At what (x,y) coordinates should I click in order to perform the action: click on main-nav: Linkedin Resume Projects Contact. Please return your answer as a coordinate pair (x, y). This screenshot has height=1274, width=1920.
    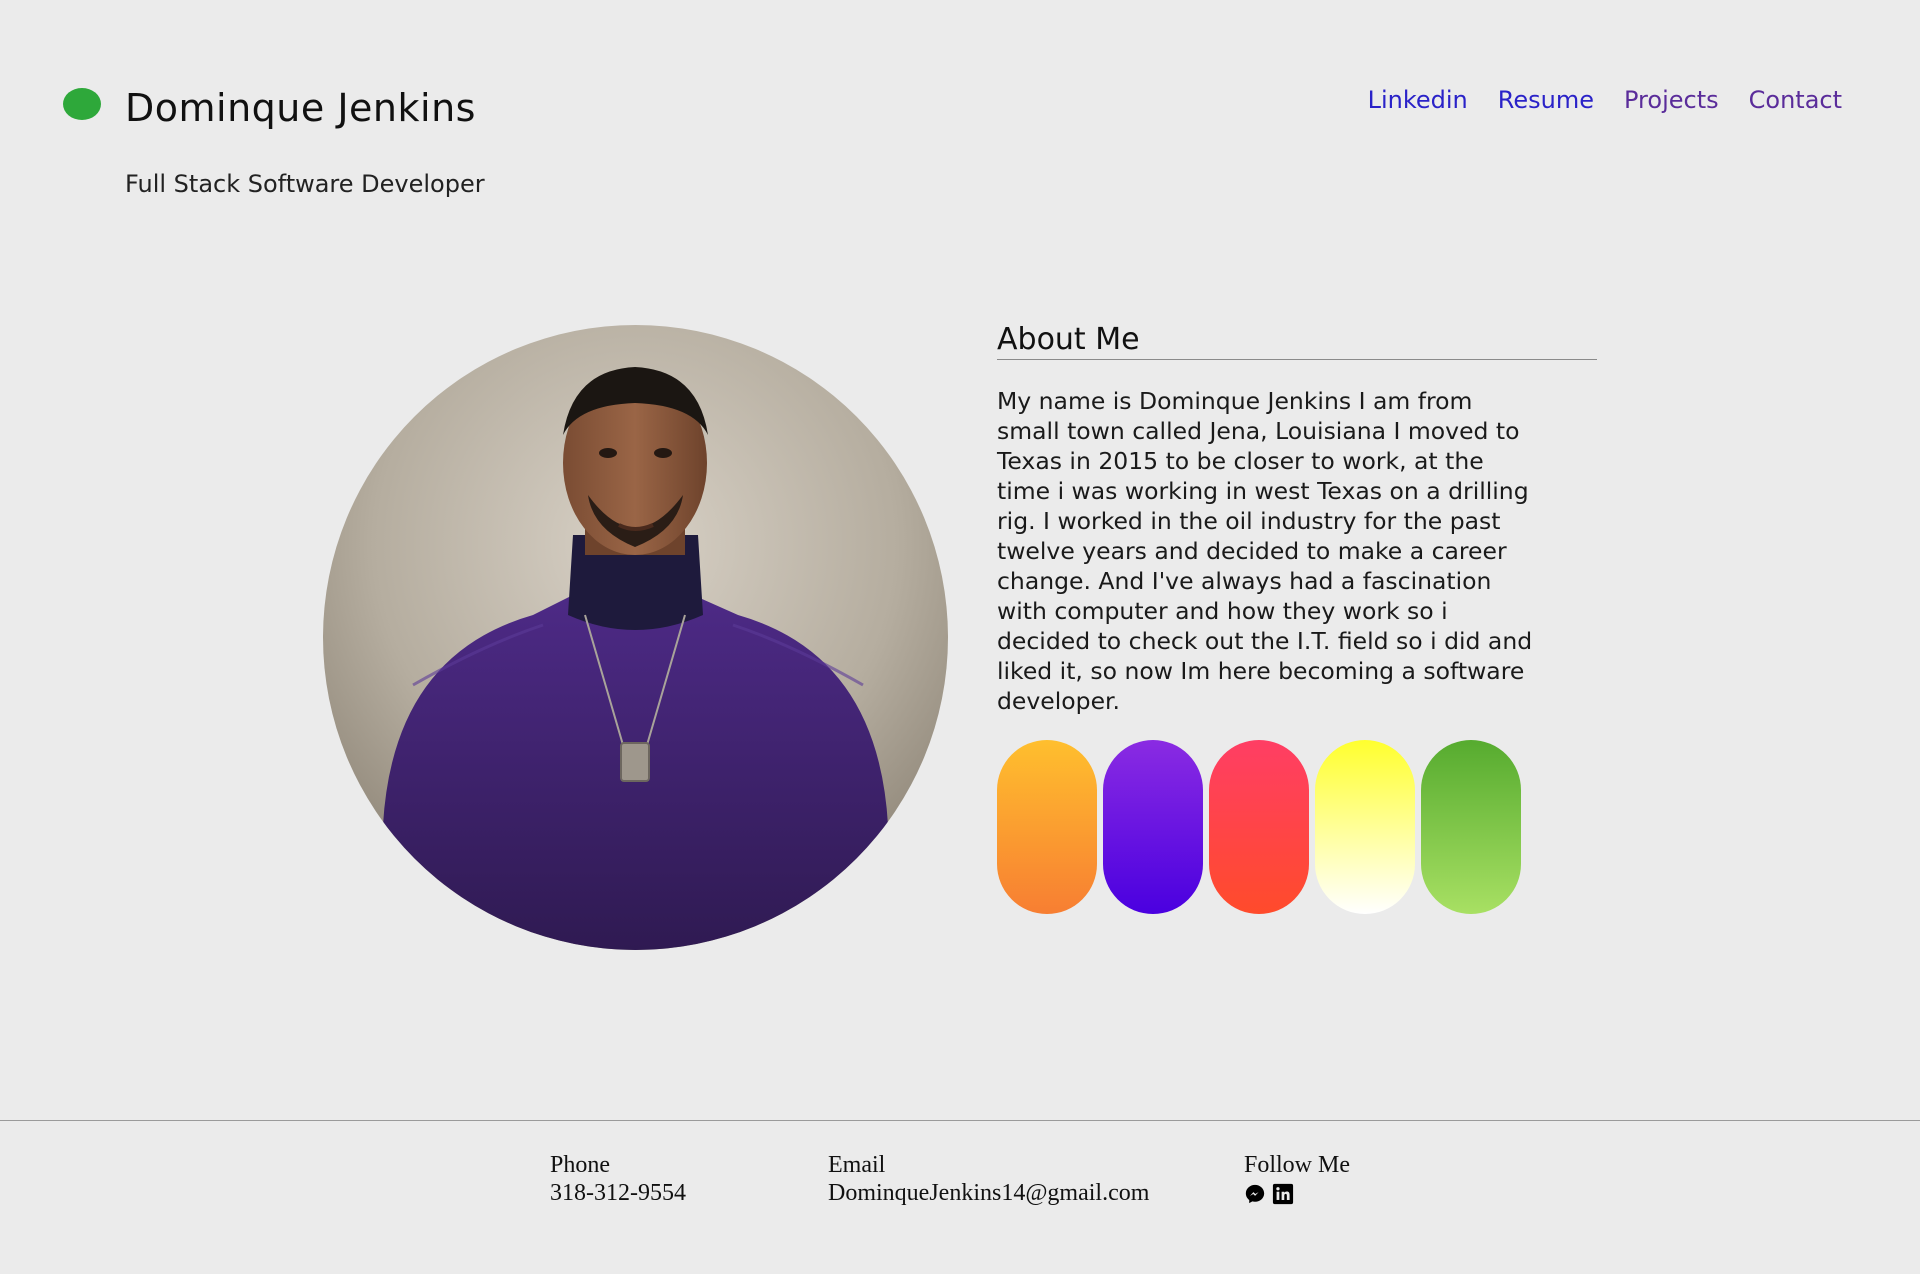
    Looking at the image, I should click on (1605, 100).